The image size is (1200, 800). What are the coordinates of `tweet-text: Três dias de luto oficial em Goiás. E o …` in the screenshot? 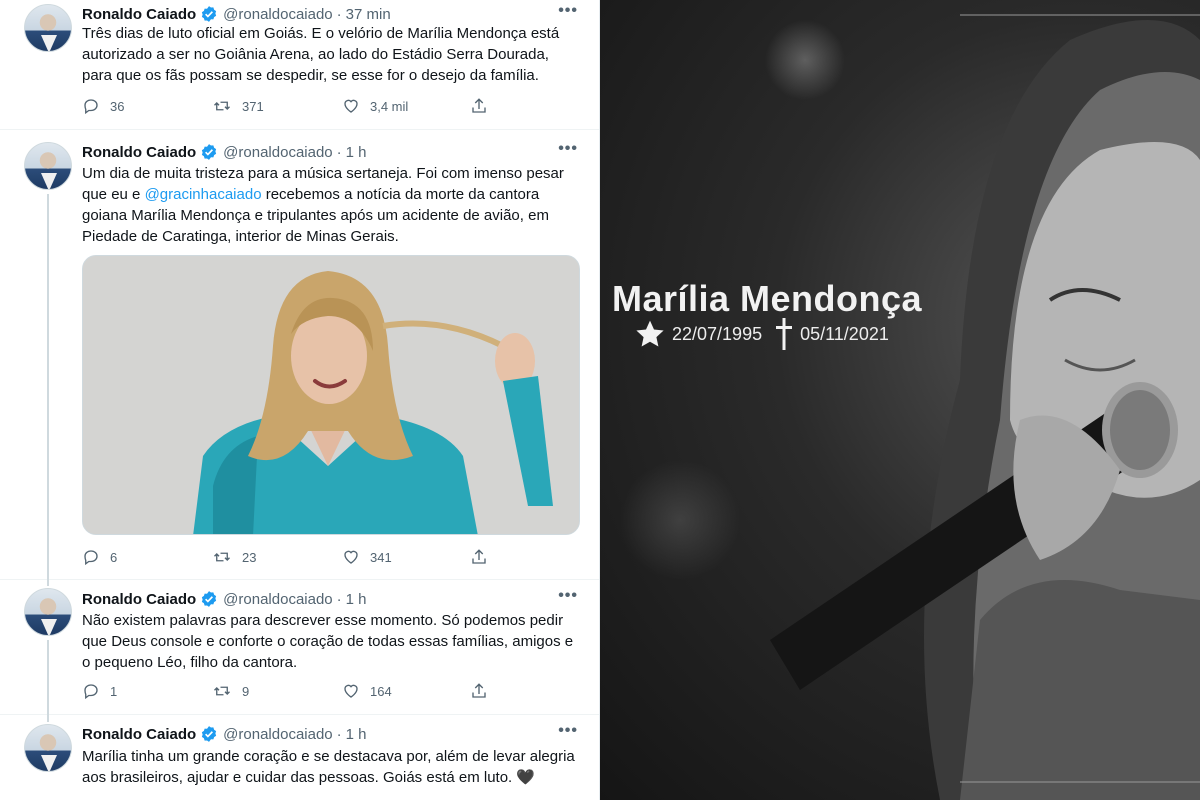 It's located at (321, 54).